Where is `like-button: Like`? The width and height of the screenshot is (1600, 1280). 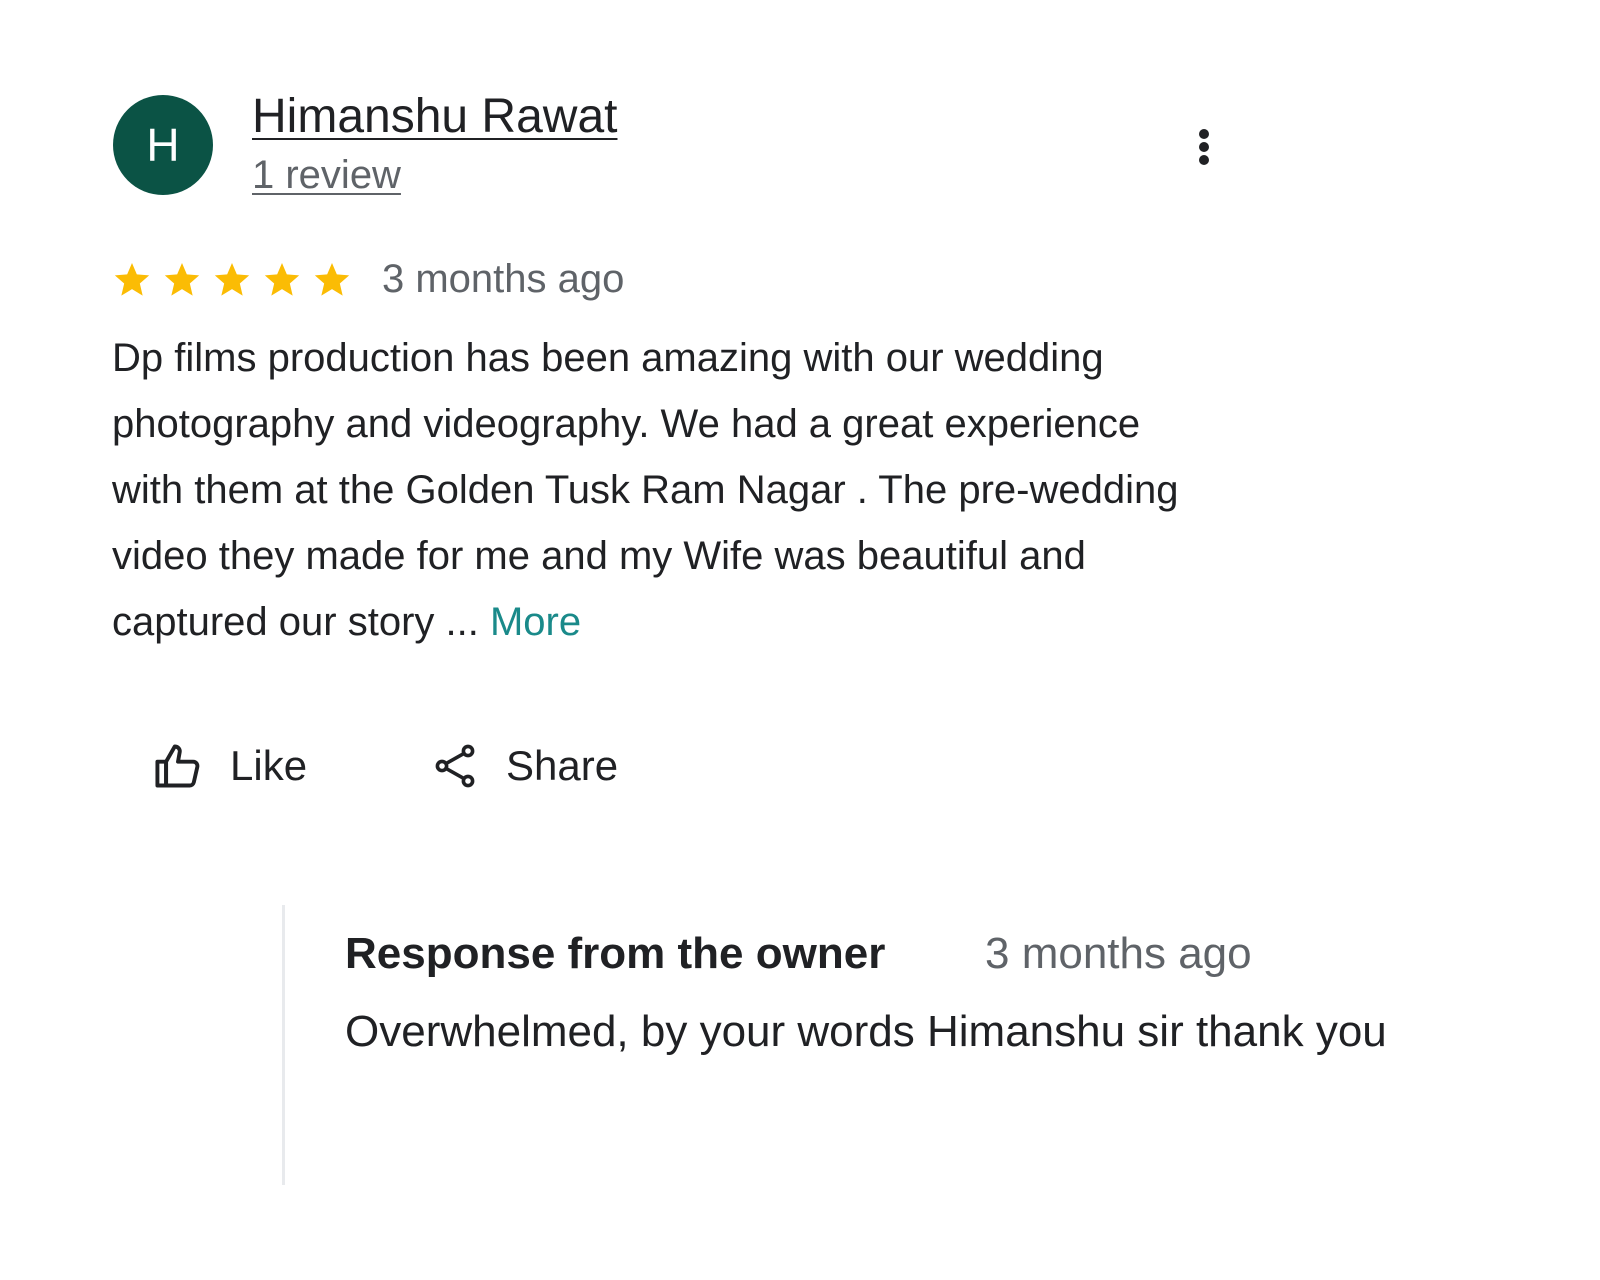
like-button: Like is located at coordinates (229, 766).